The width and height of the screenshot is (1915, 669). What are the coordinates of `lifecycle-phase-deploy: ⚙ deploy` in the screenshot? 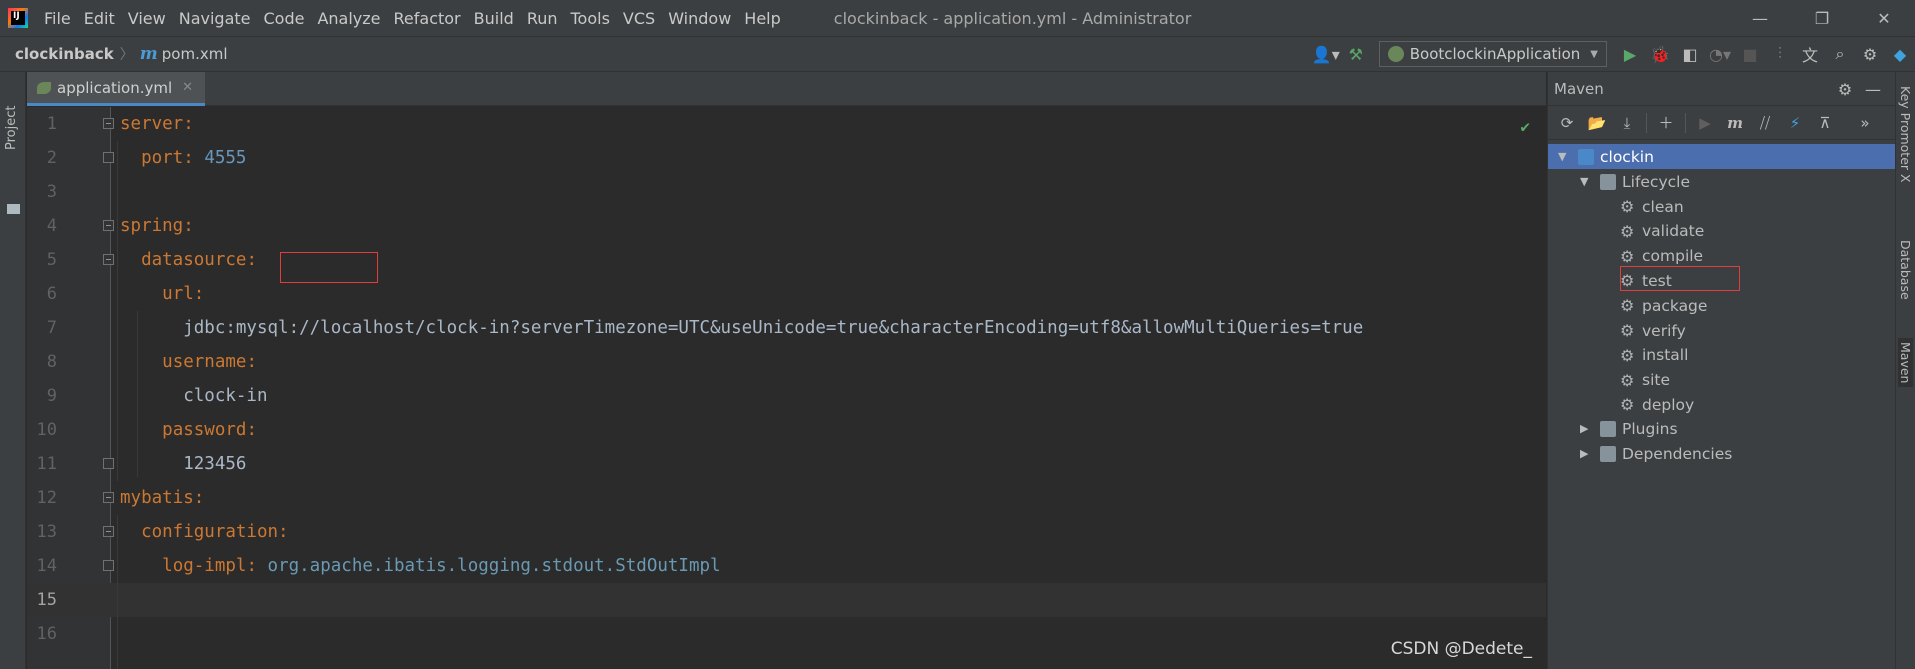 It's located at (1722, 404).